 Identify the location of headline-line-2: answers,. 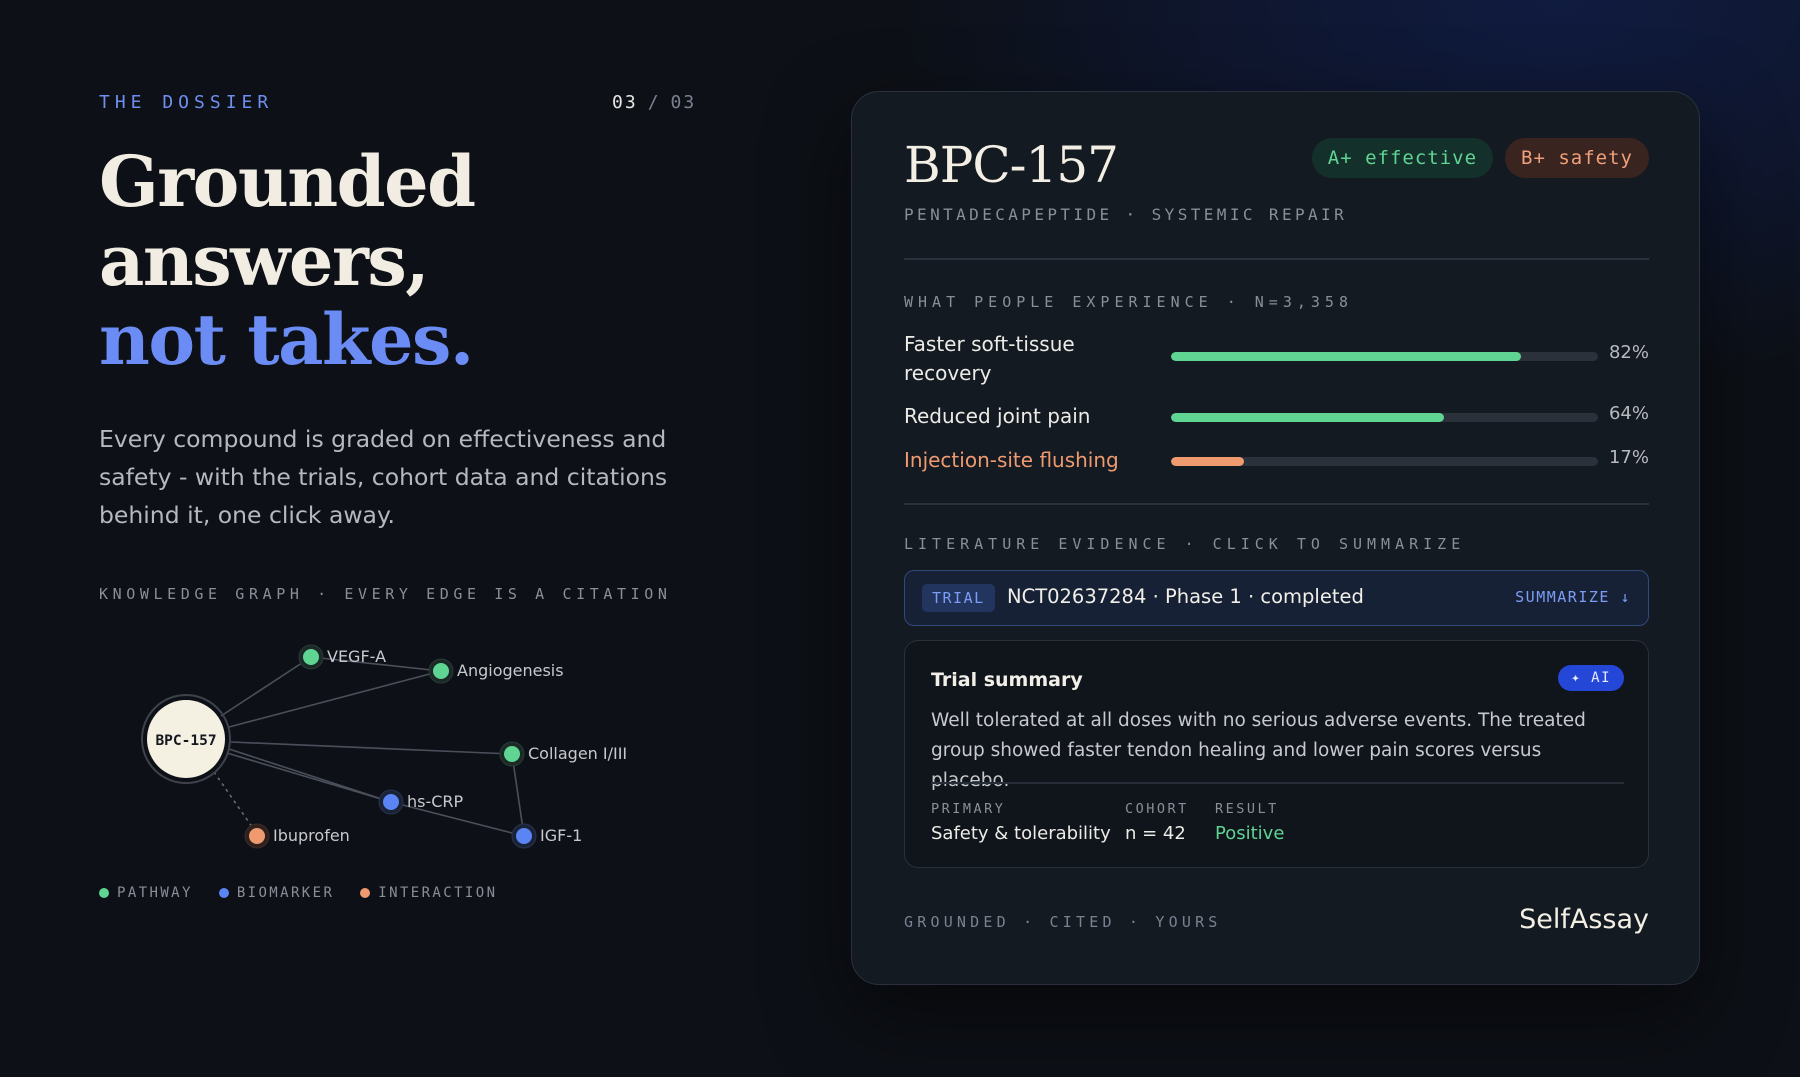
(264, 260).